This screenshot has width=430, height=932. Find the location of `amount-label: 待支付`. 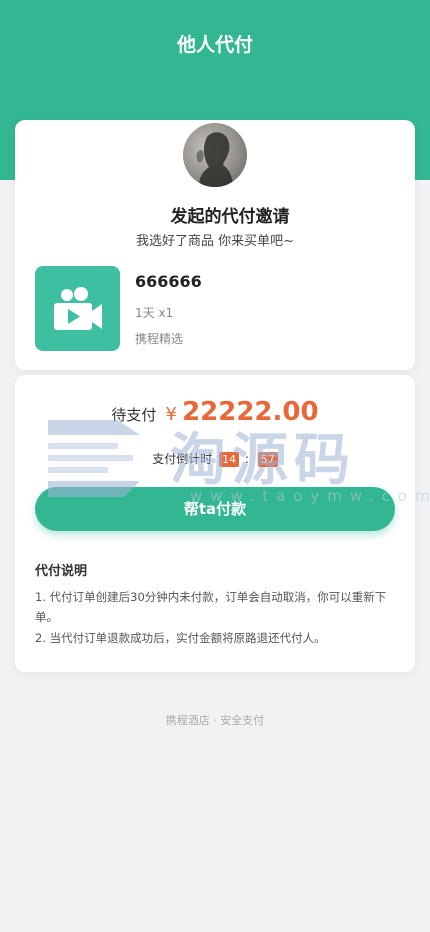

amount-label: 待支付 is located at coordinates (134, 415).